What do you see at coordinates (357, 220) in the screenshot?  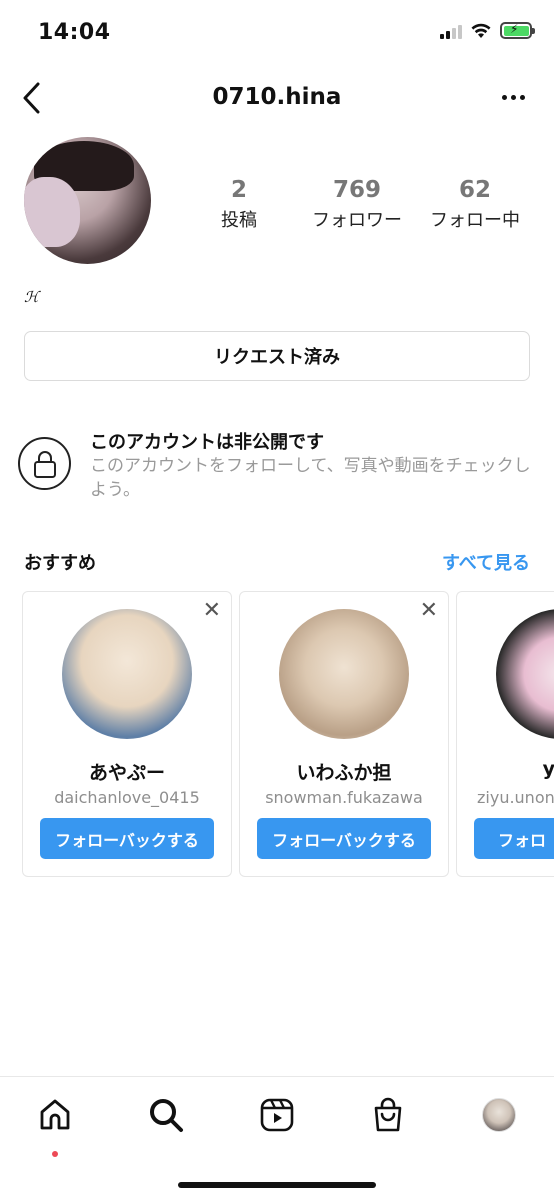 I see `stat-followers-label: フォロワー` at bounding box center [357, 220].